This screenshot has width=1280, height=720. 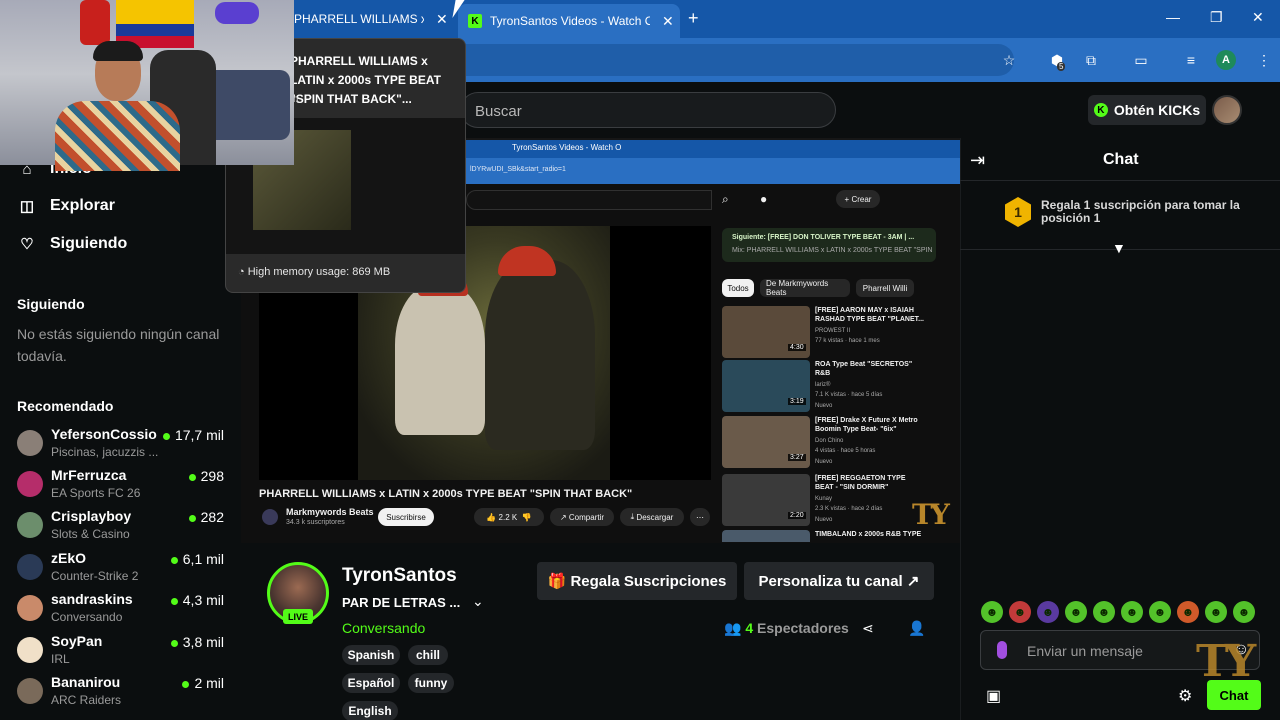 I want to click on recommended-section-title: Recomendado, so click(x=65, y=406).